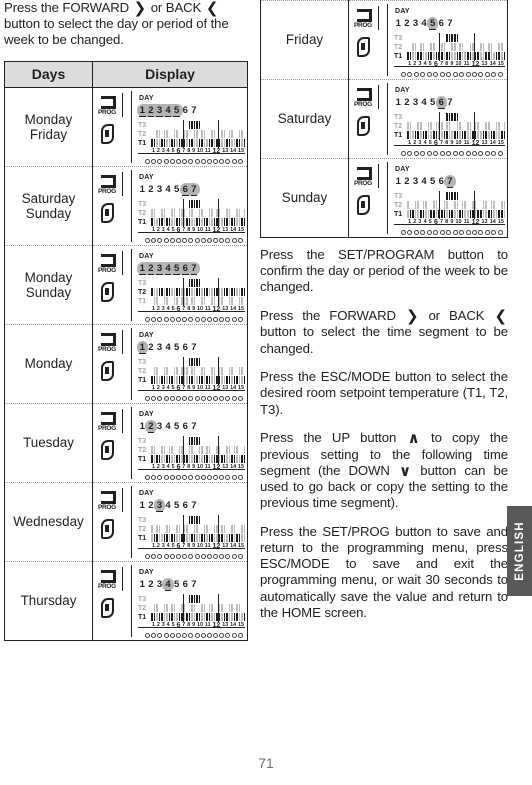 The image size is (532, 785). What do you see at coordinates (198, 309) in the screenshot?
I see `lcd-hour-scale: 1 2 3 4 5 6 7 8 9 10 11 12 13 14 15` at bounding box center [198, 309].